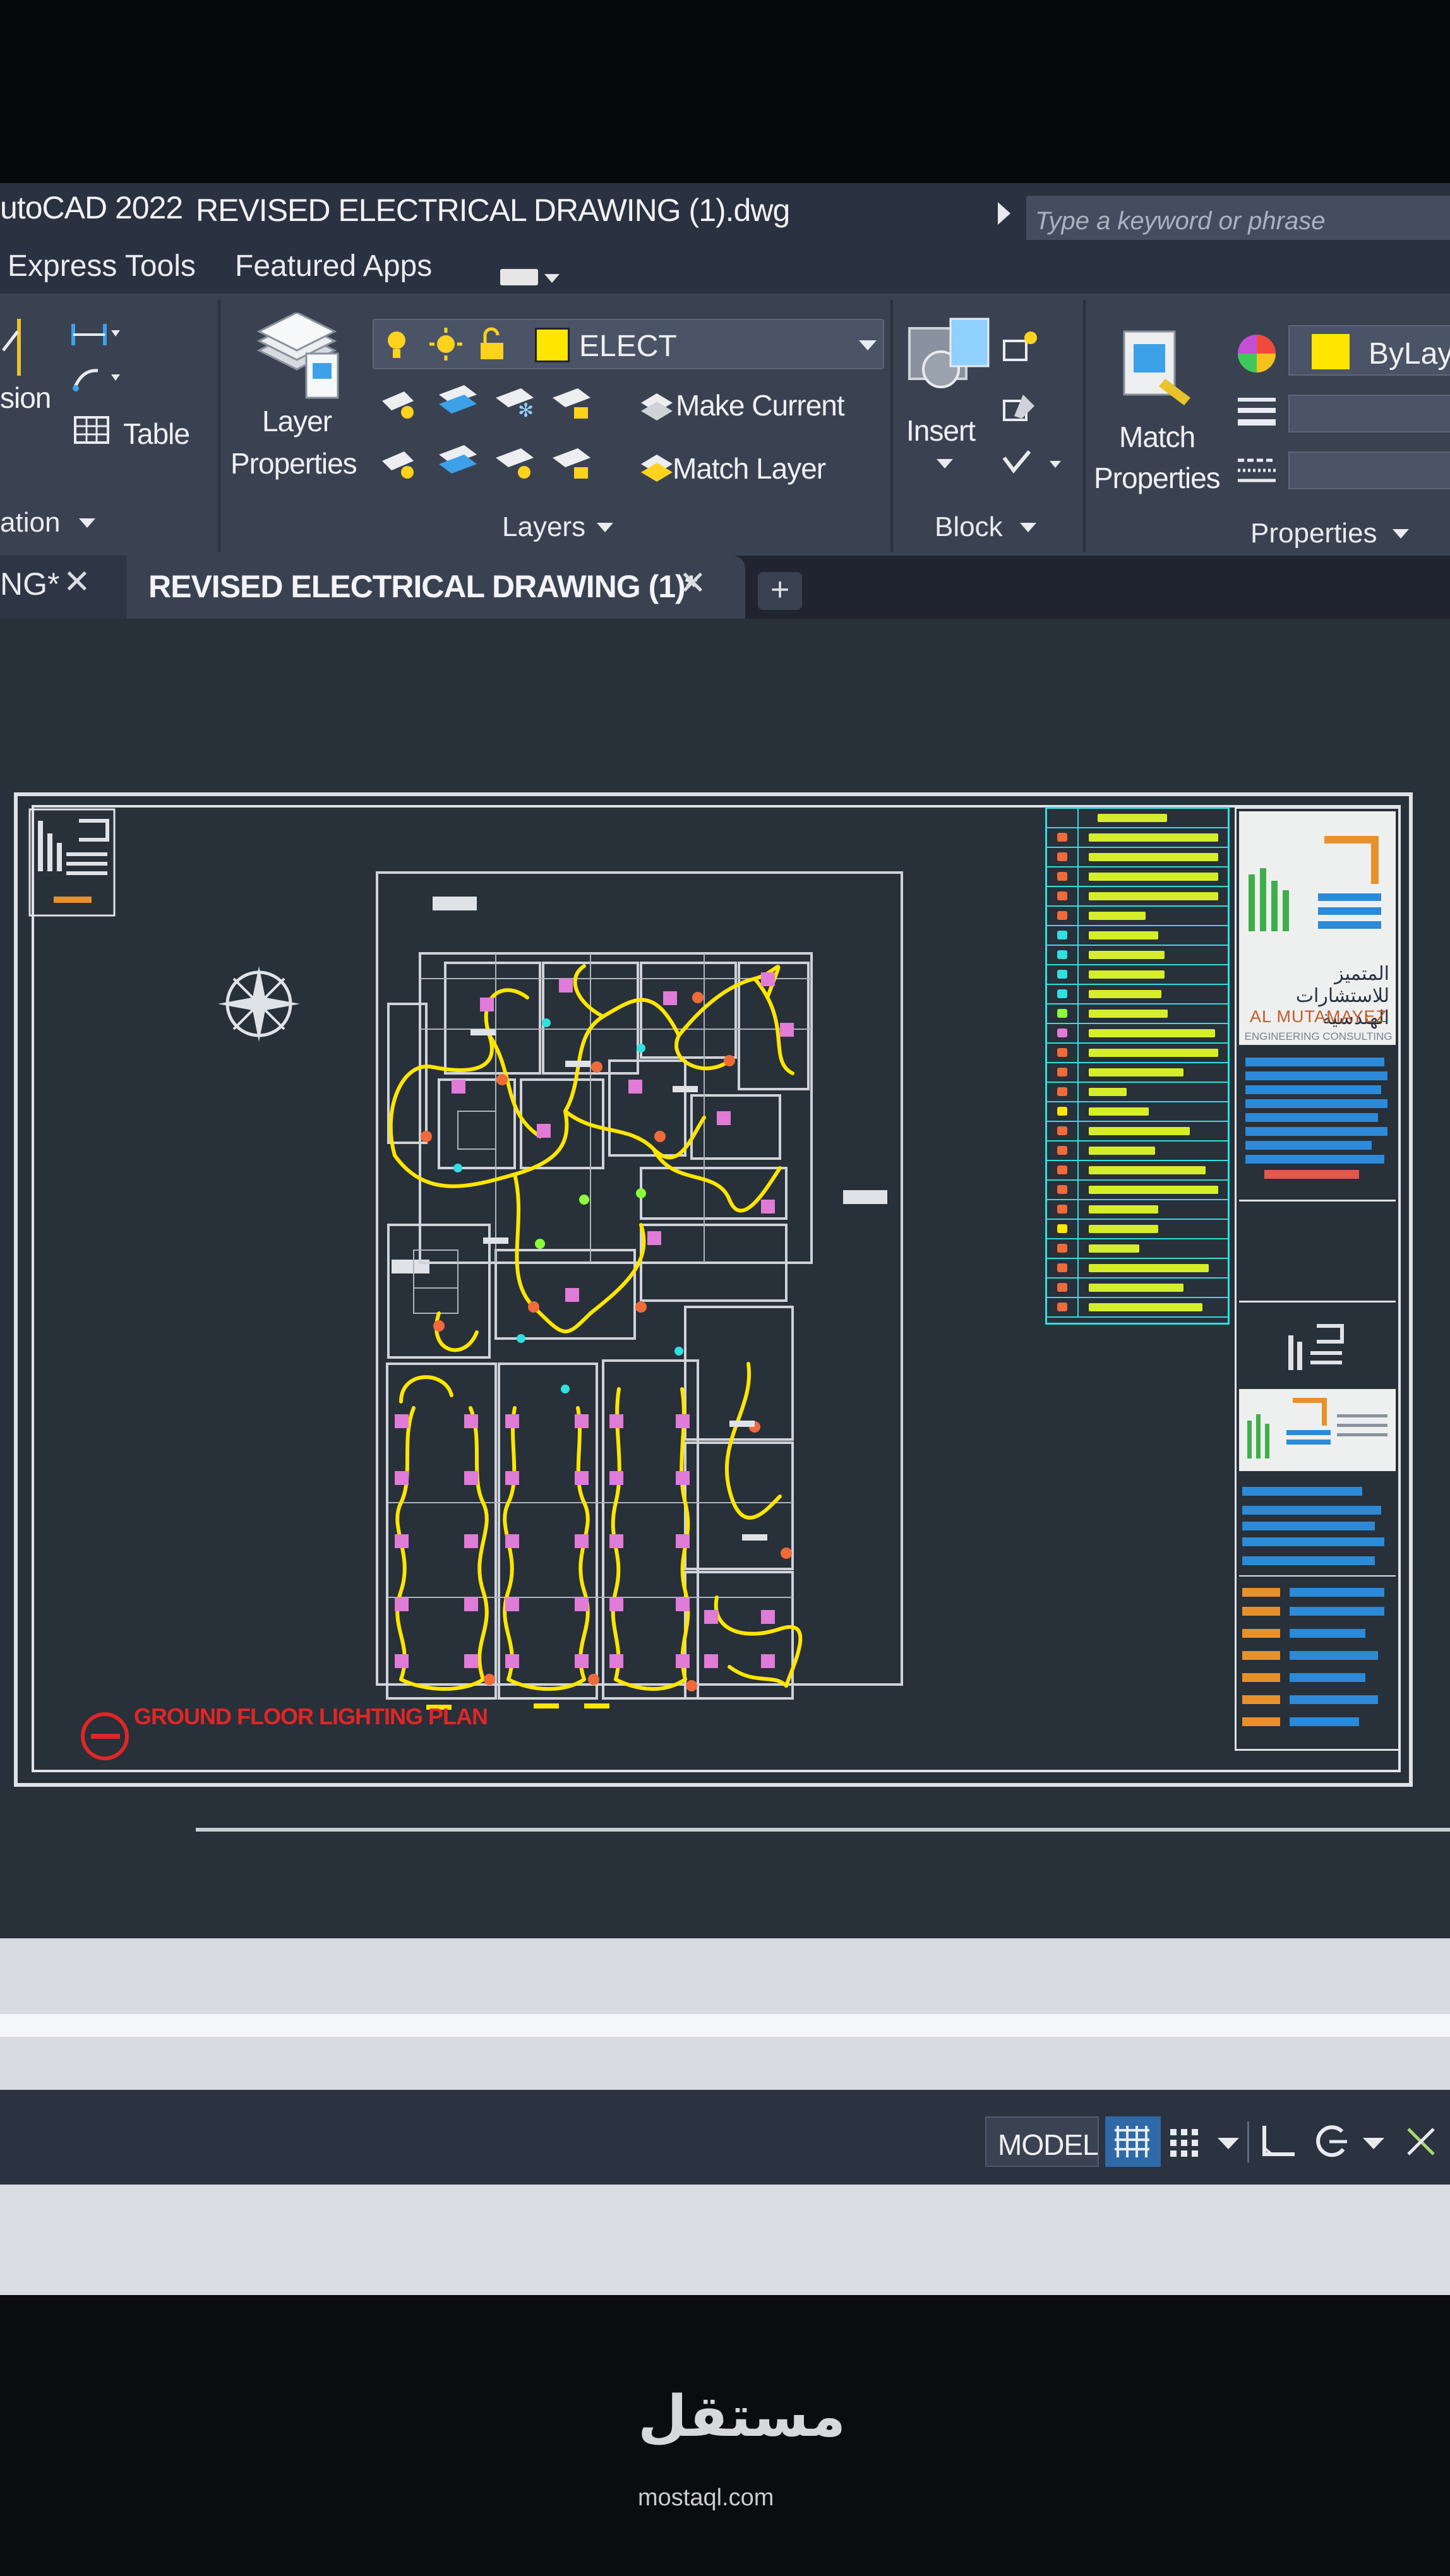 The height and width of the screenshot is (2576, 1450). I want to click on menu-featured-apps: Featured Apps, so click(333, 266).